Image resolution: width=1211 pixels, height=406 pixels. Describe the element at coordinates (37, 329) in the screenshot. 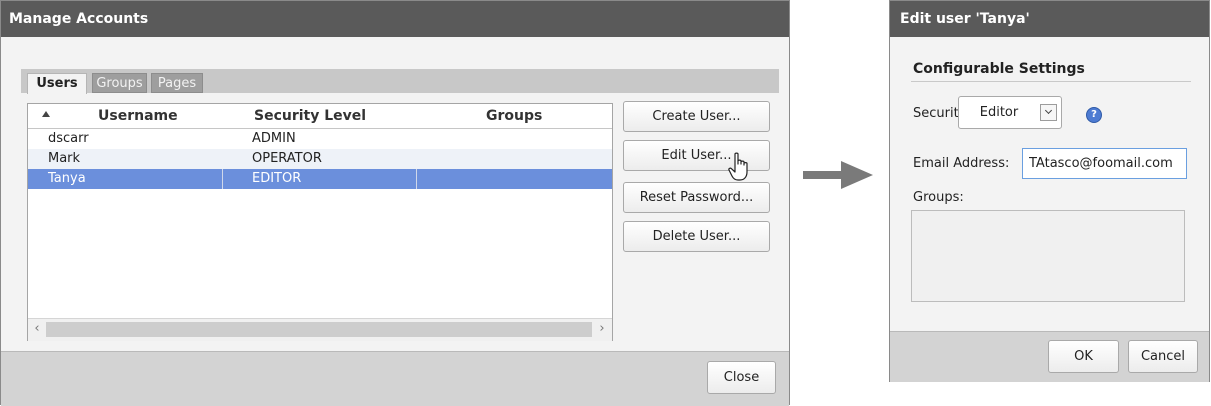

I see `scroll-left-icon: ‹` at that location.